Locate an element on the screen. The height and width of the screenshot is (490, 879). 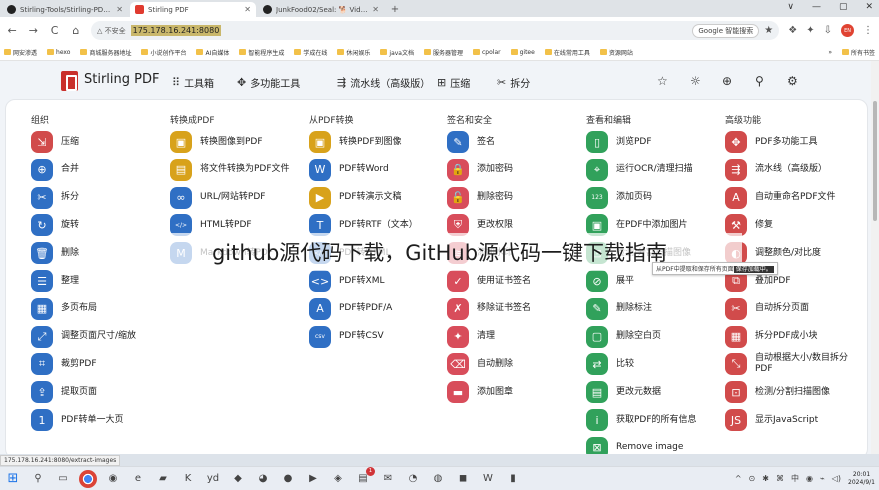
tool-item: ✎ 签名 is located at coordinates (471, 142).